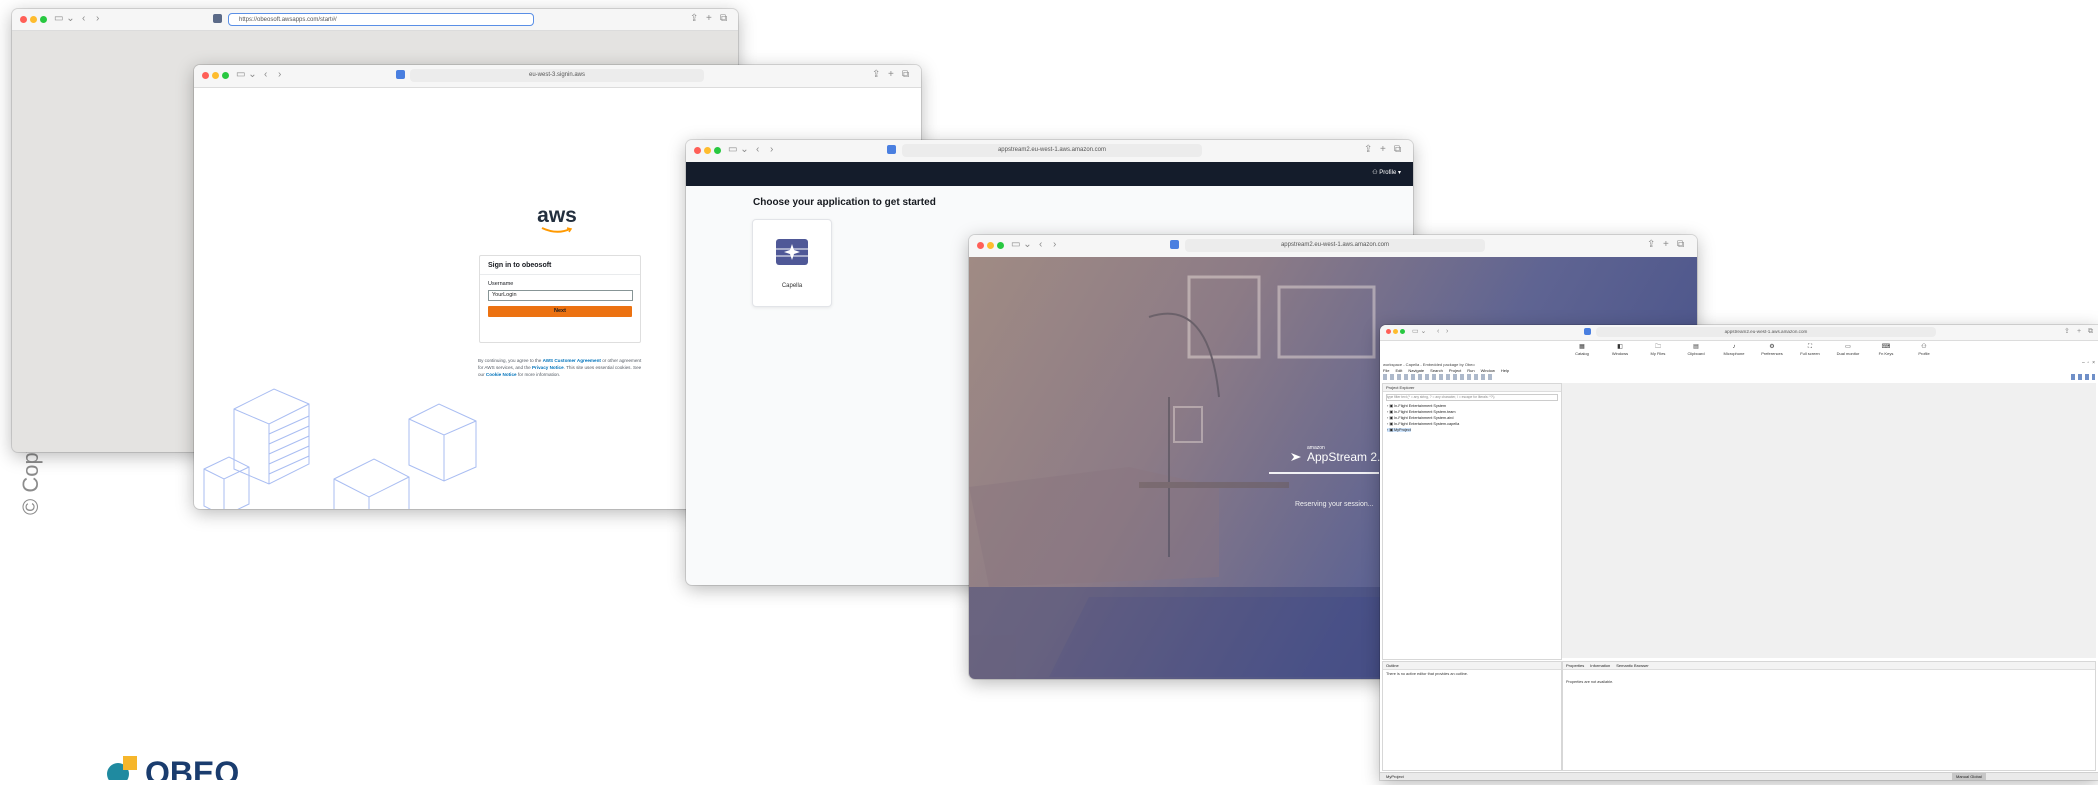 The image size is (2098, 785). Describe the element at coordinates (1848, 347) in the screenshot. I see `monitor-icon: ▭` at that location.